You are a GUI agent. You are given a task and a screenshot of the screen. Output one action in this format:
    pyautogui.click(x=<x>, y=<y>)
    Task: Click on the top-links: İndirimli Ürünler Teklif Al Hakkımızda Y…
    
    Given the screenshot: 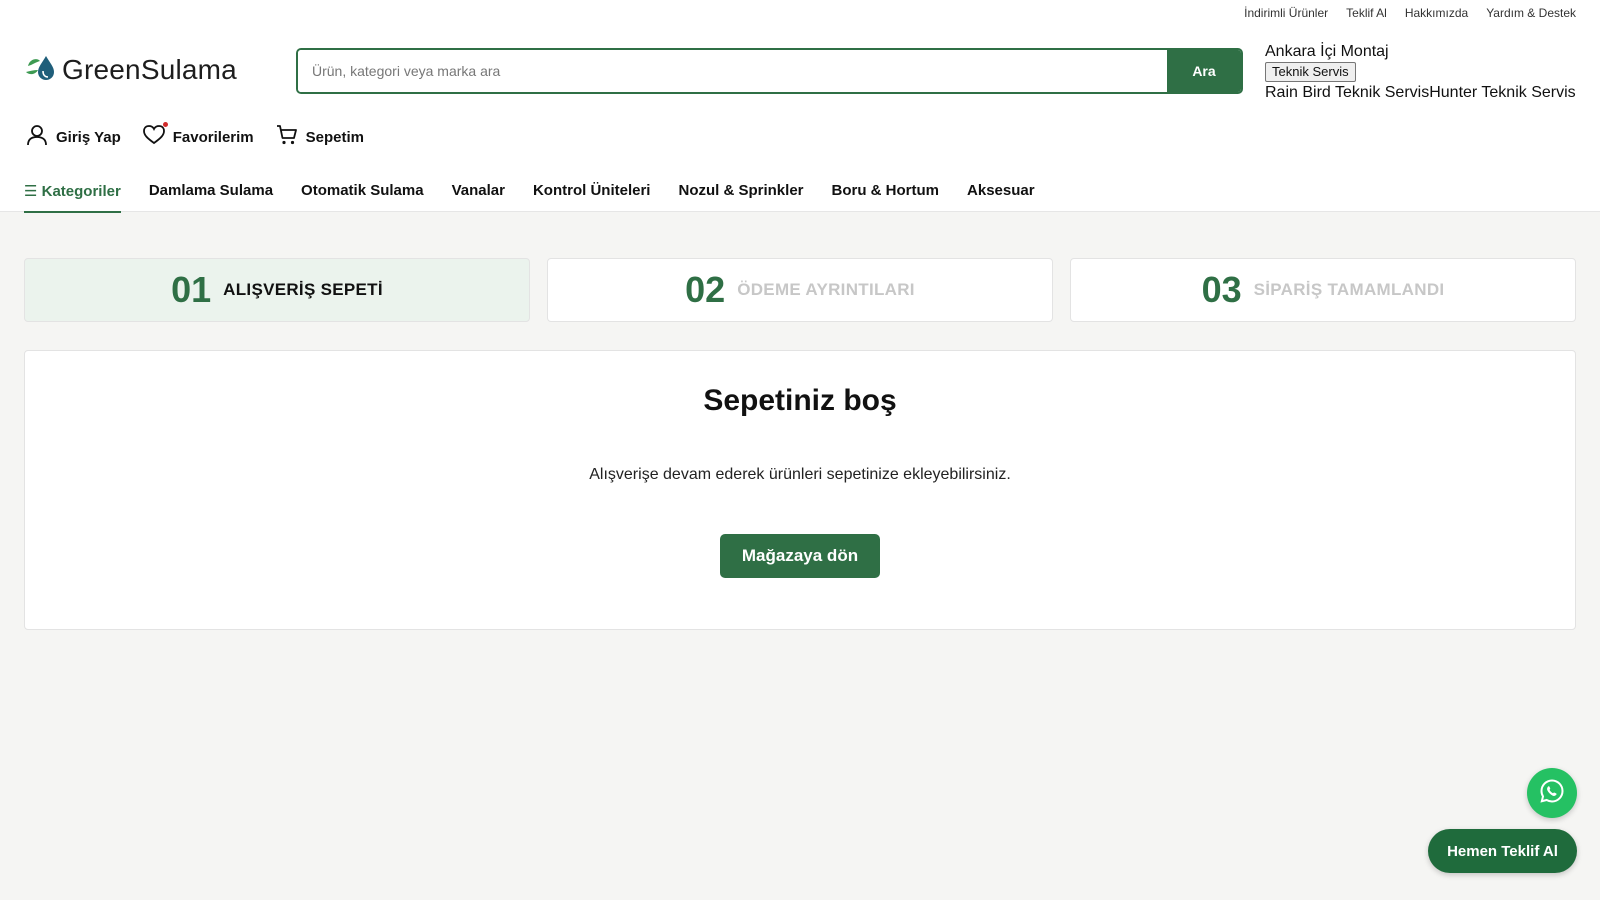 What is the action you would take?
    pyautogui.click(x=1410, y=13)
    